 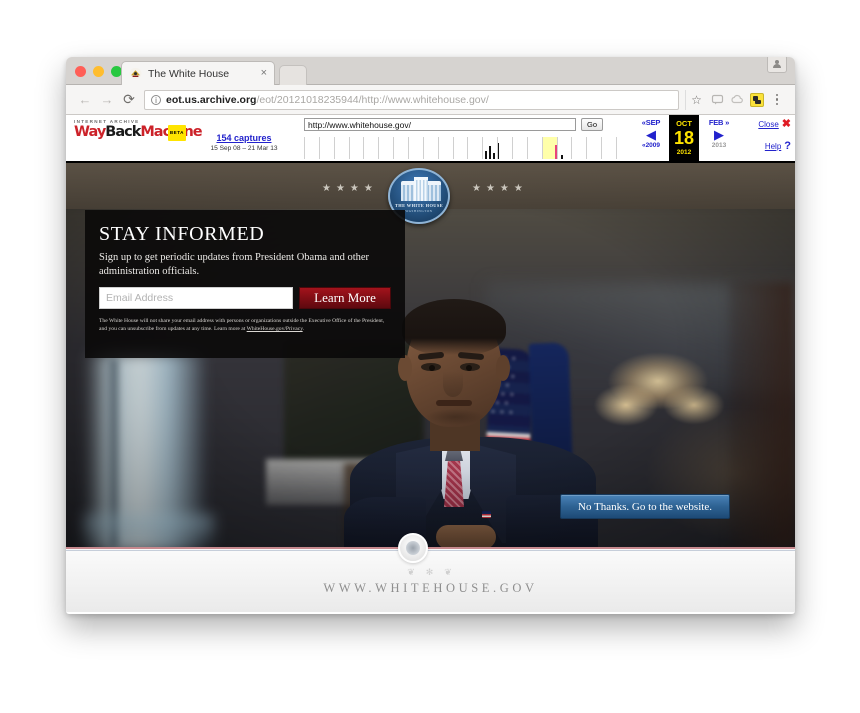 I want to click on captures-timeline, so click(x=467, y=147).